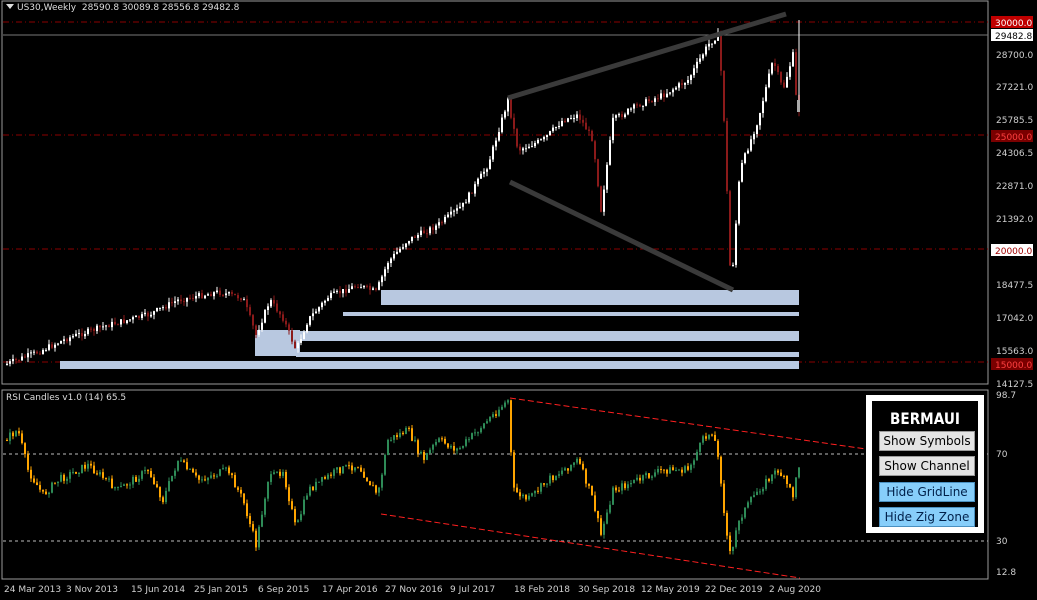  I want to click on price-tick: 27221.0, so click(1014, 88).